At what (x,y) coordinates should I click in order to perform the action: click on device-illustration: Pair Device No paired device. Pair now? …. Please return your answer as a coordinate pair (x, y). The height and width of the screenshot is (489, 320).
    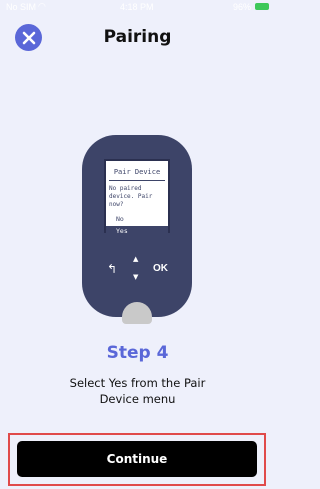
    Looking at the image, I should click on (137, 229).